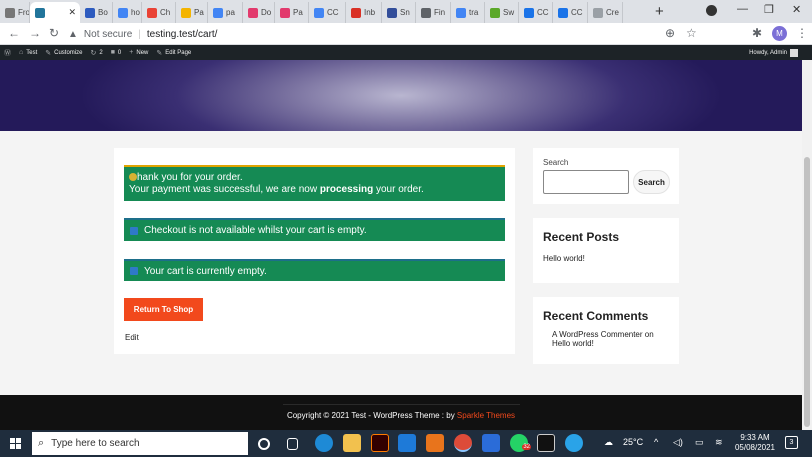  I want to click on search-button: Search, so click(651, 182).